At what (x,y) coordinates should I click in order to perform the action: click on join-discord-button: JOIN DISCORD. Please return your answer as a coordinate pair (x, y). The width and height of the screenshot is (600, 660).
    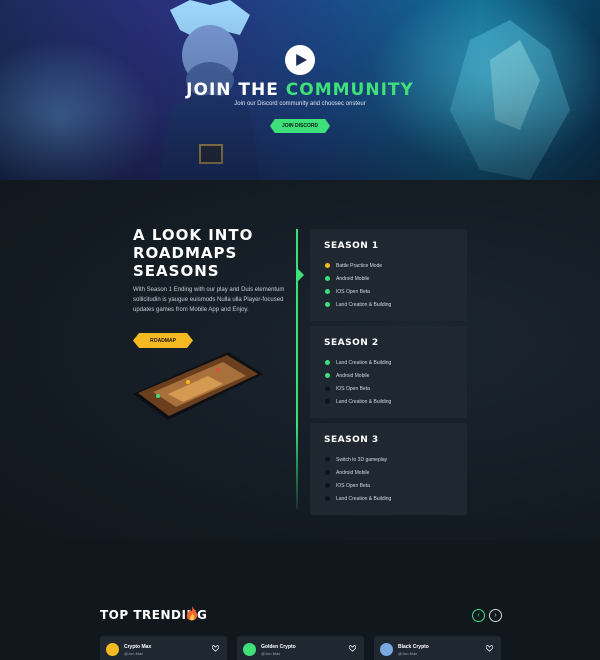
    Looking at the image, I should click on (300, 126).